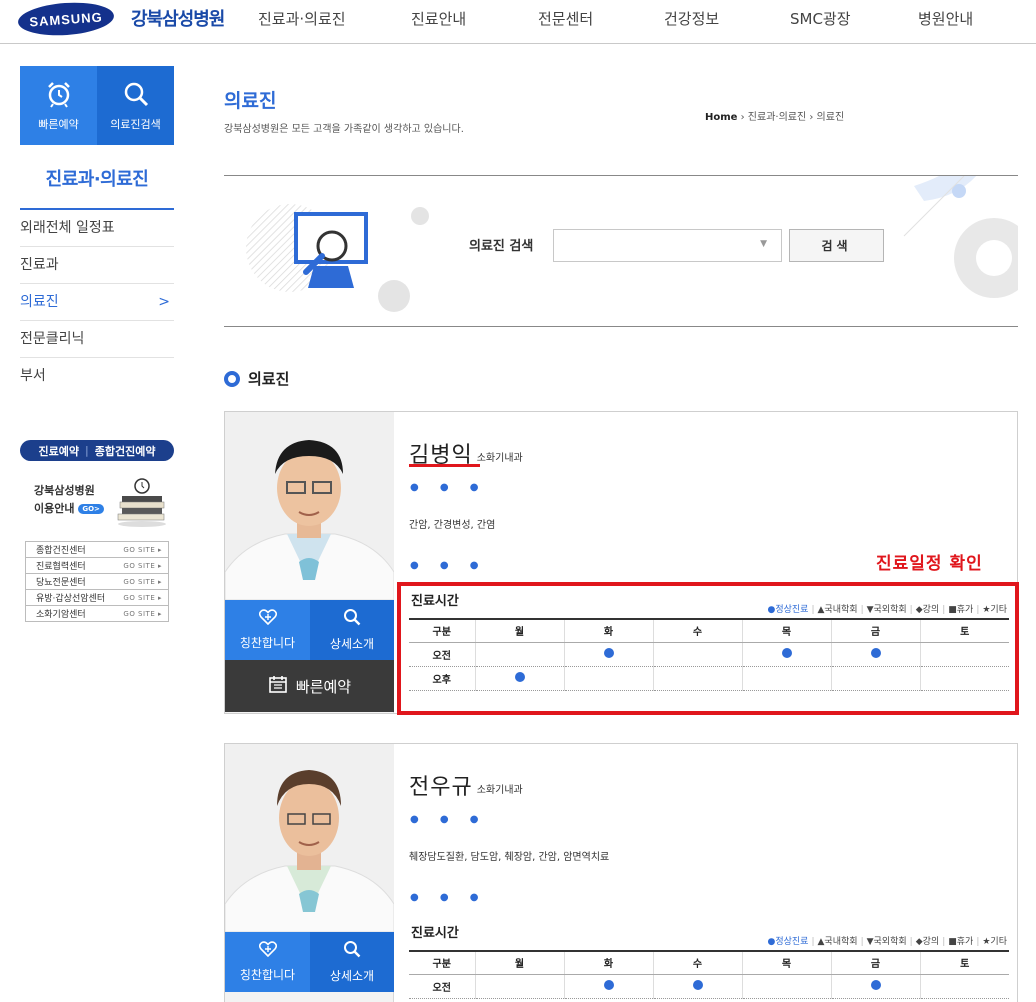 The height and width of the screenshot is (1002, 1036). I want to click on doctor-card-sidebar: 칭찬합니다 상세소개, so click(309, 873).